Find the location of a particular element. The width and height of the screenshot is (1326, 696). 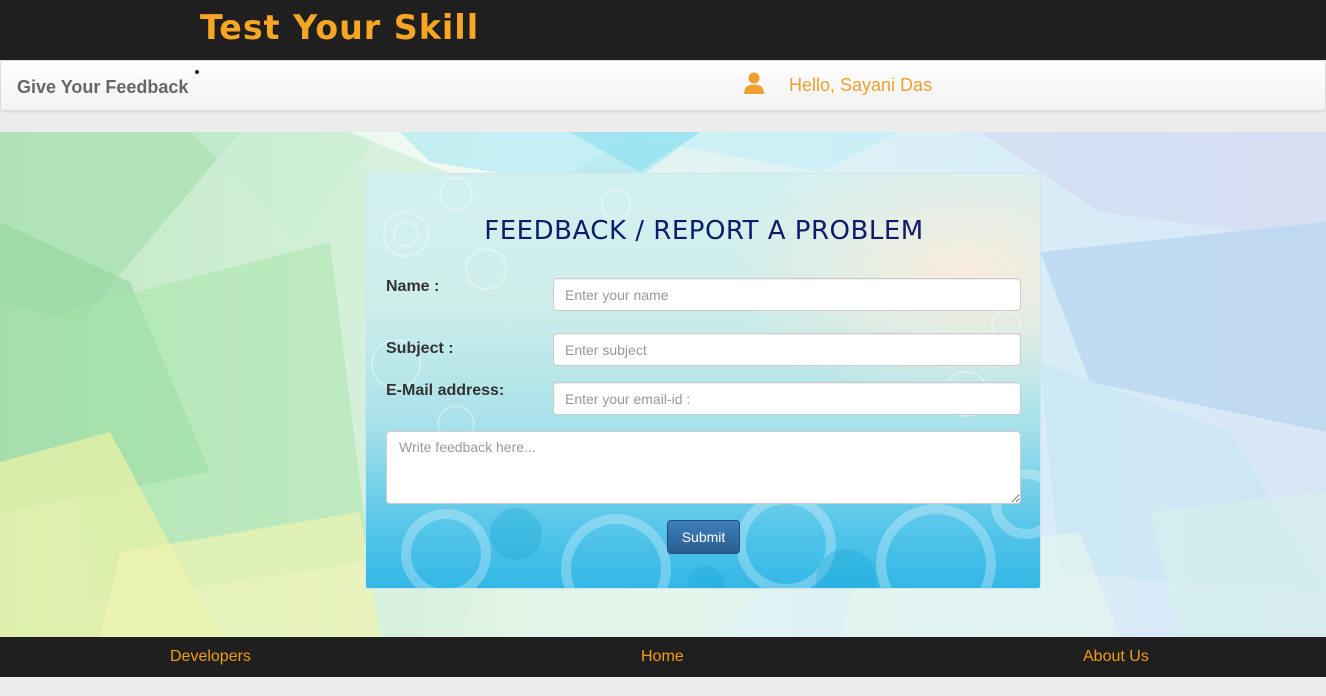

email-input is located at coordinates (787, 398).